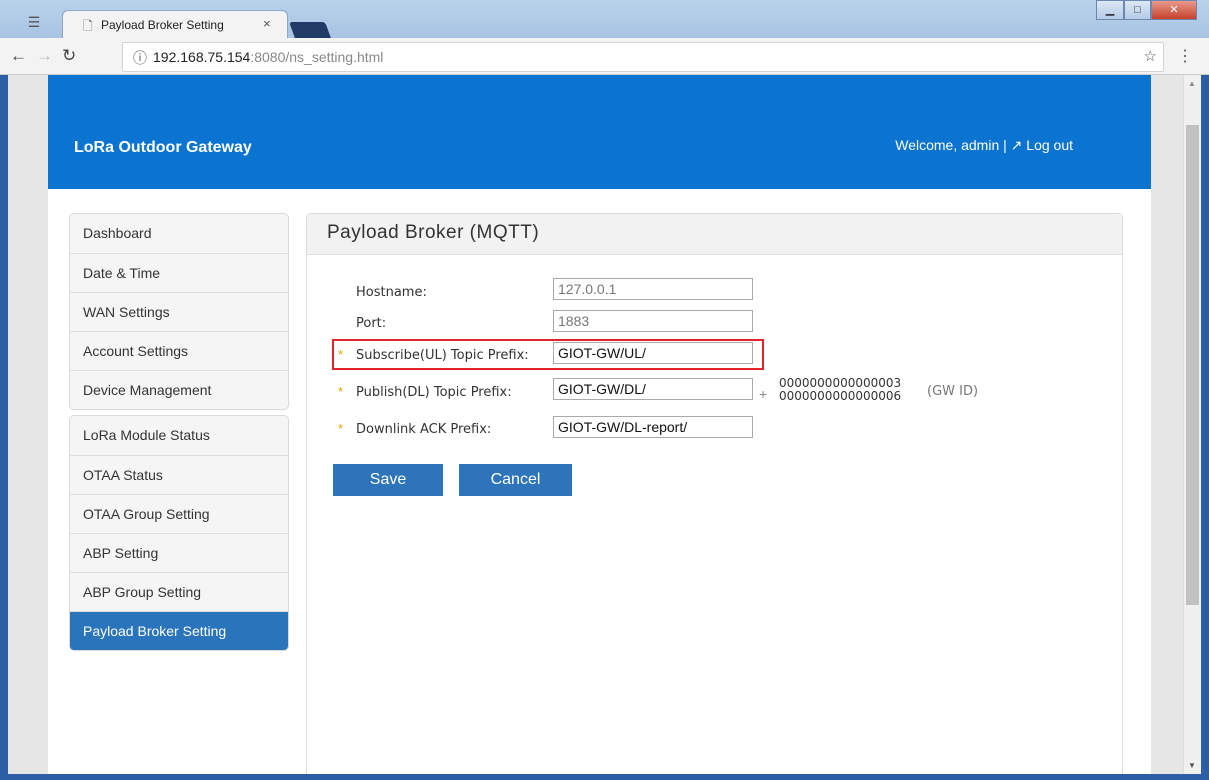 This screenshot has height=780, width=1209. I want to click on cancel-button: Cancel, so click(515, 480).